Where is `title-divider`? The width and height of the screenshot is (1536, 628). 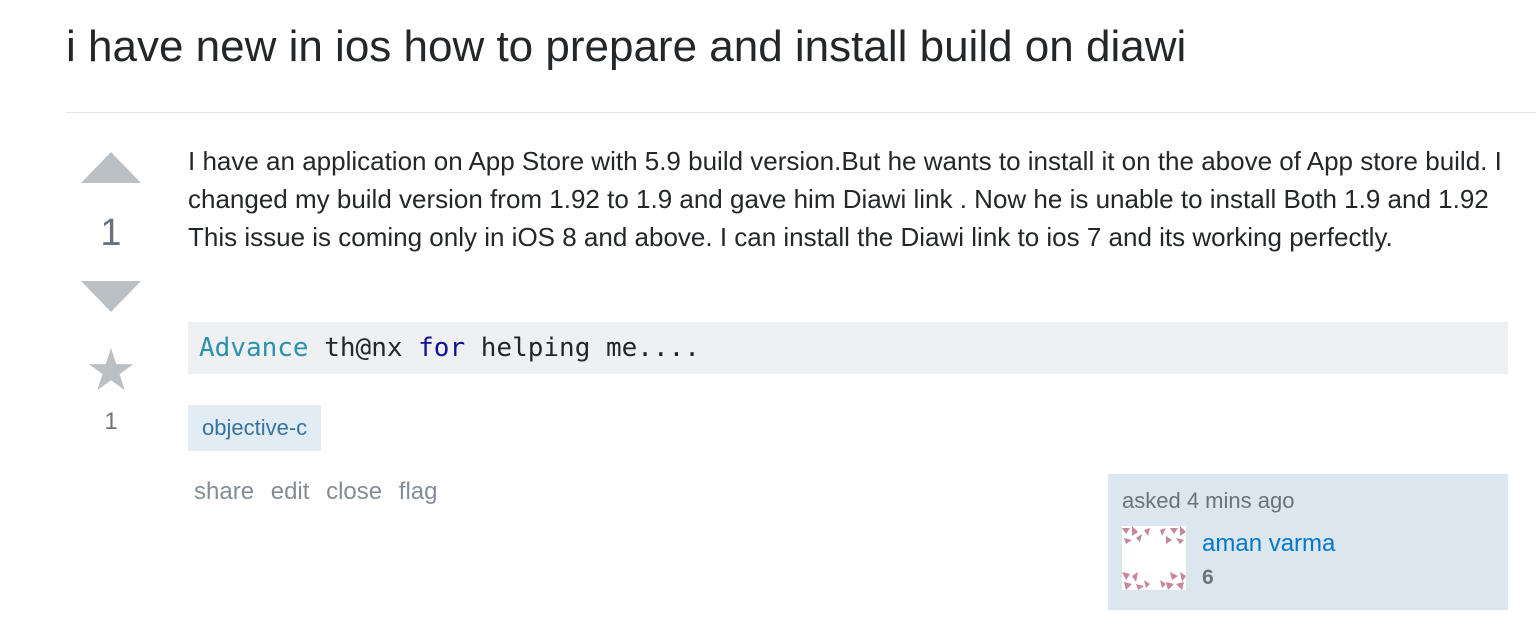
title-divider is located at coordinates (801, 112).